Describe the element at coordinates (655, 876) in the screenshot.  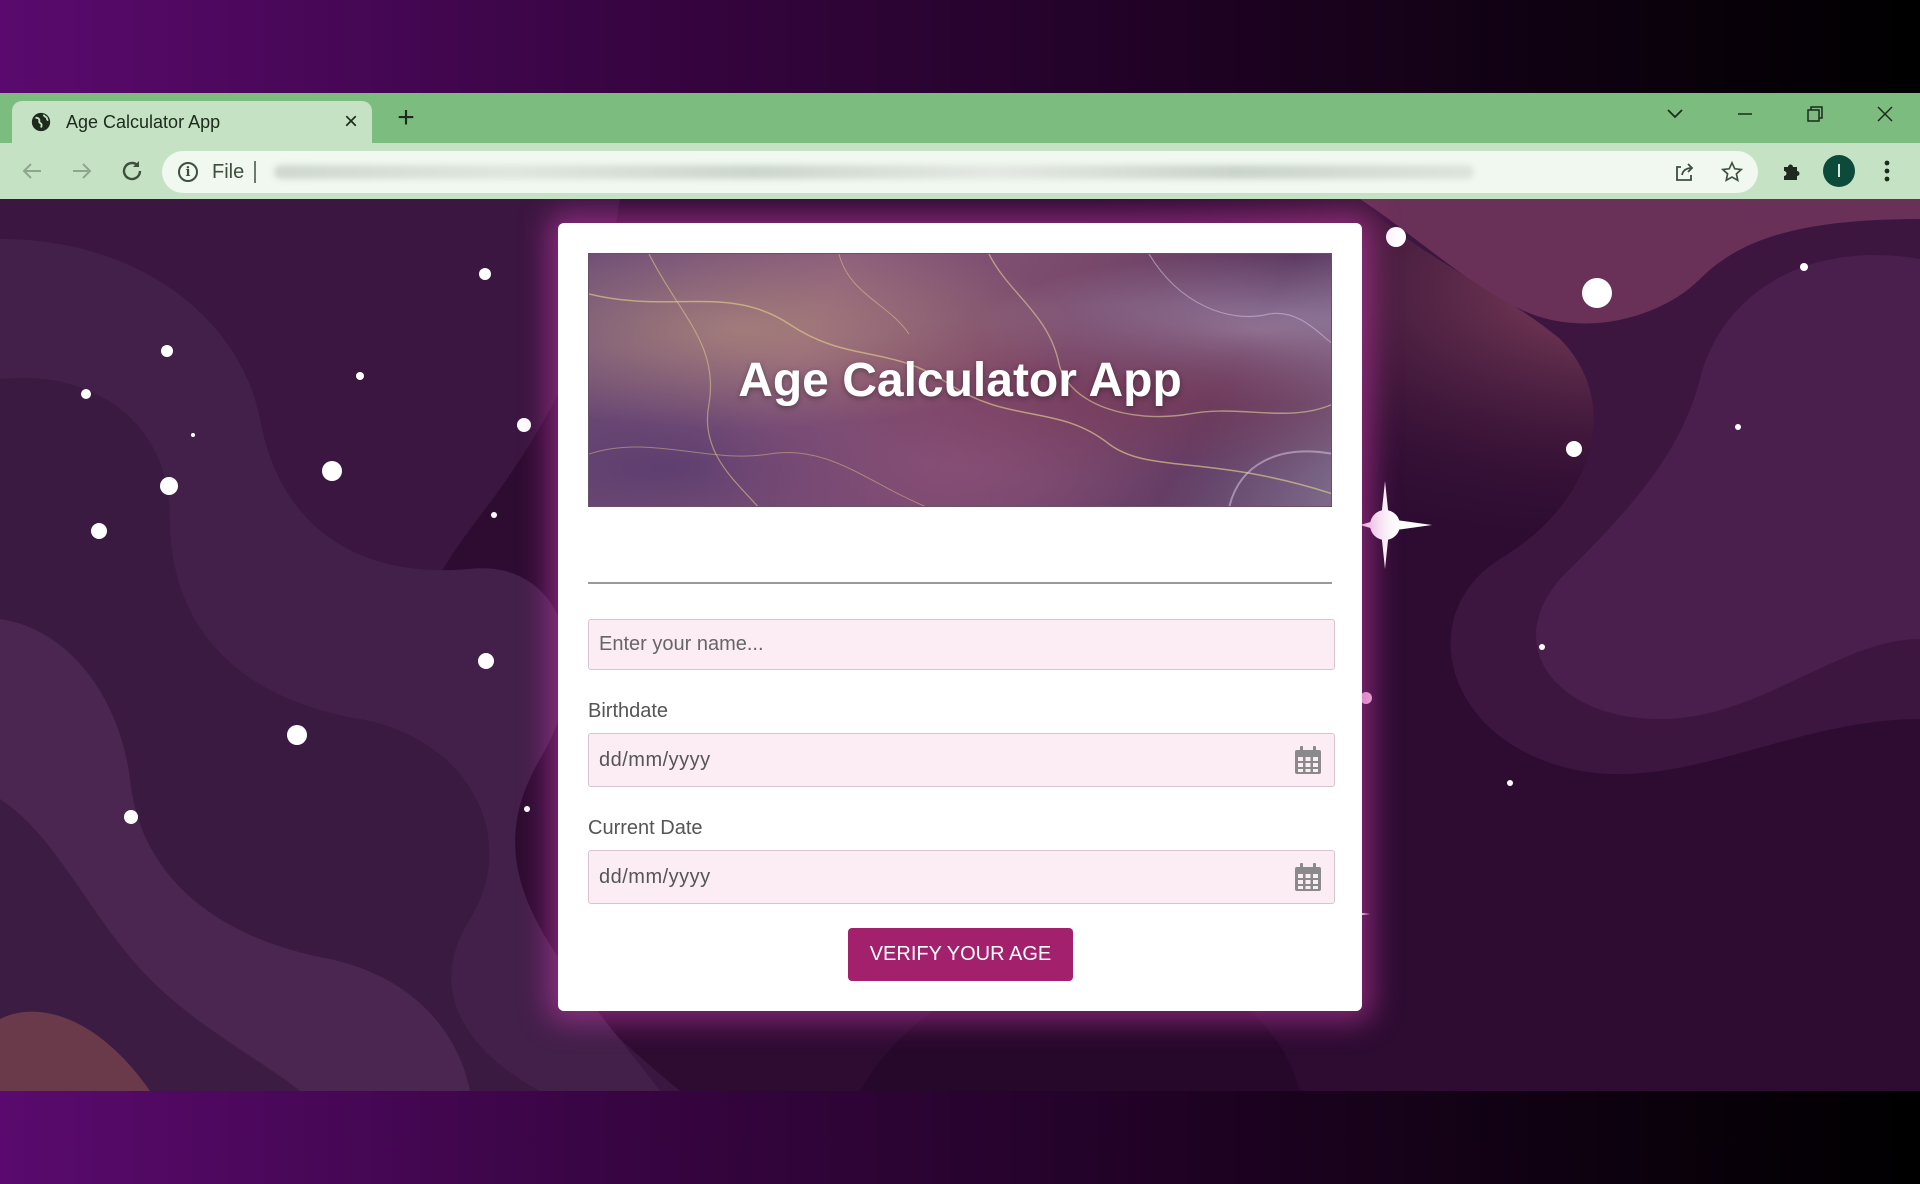
I see `current-date-placeholder: dd/mm/yyyy` at that location.